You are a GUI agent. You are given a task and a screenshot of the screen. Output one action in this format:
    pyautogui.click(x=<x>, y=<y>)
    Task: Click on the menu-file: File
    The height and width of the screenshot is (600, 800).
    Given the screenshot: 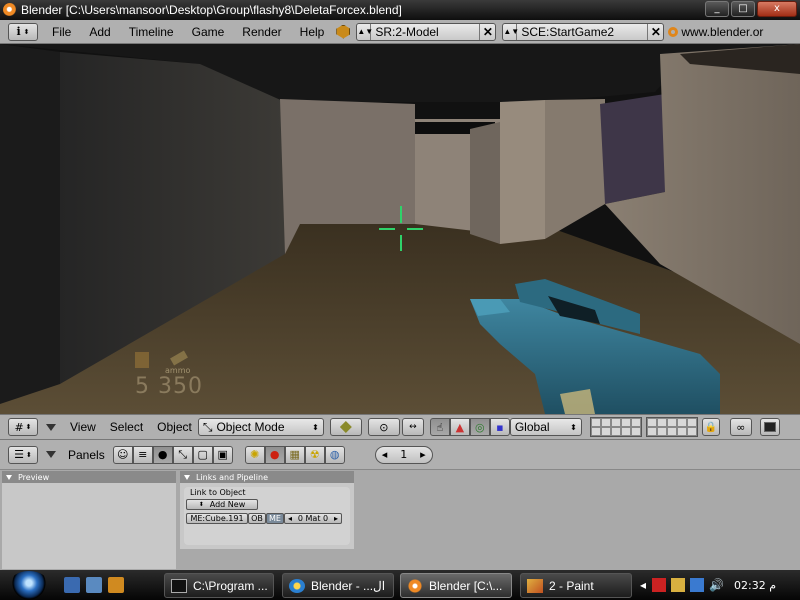 What is the action you would take?
    pyautogui.click(x=61, y=32)
    